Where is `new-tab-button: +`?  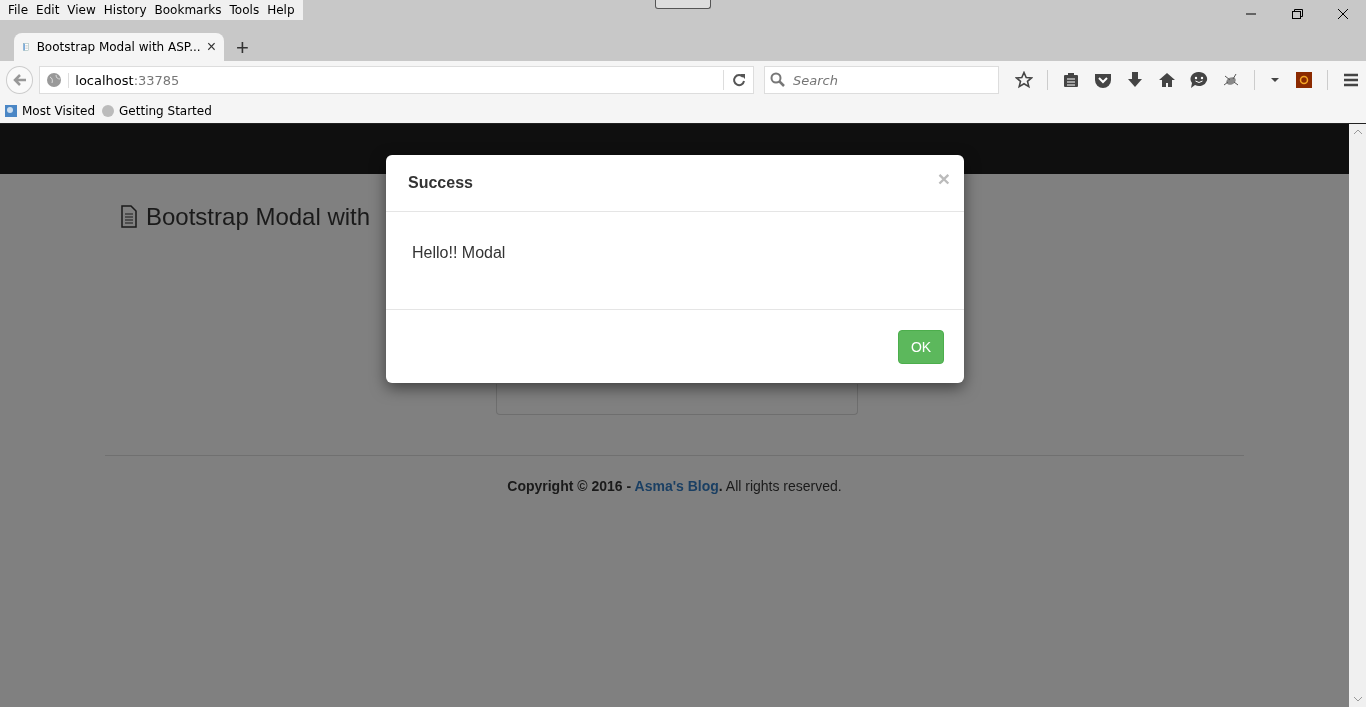 new-tab-button: + is located at coordinates (242, 48).